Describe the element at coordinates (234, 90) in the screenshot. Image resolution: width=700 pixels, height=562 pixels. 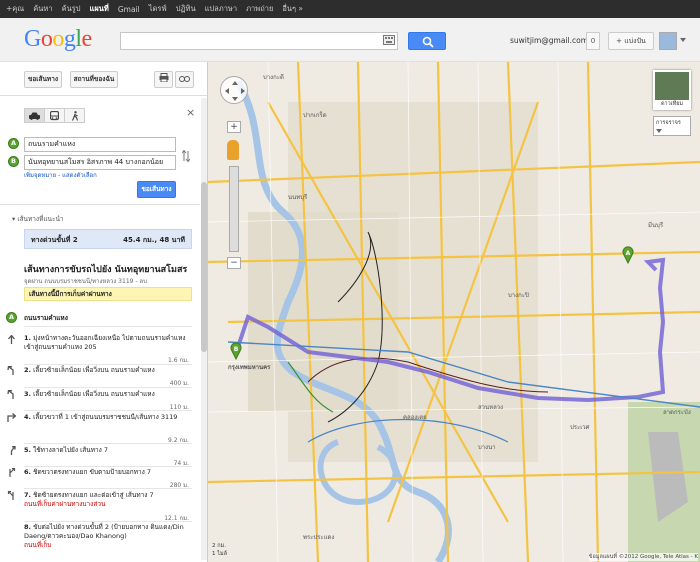
I see `pan-control` at that location.